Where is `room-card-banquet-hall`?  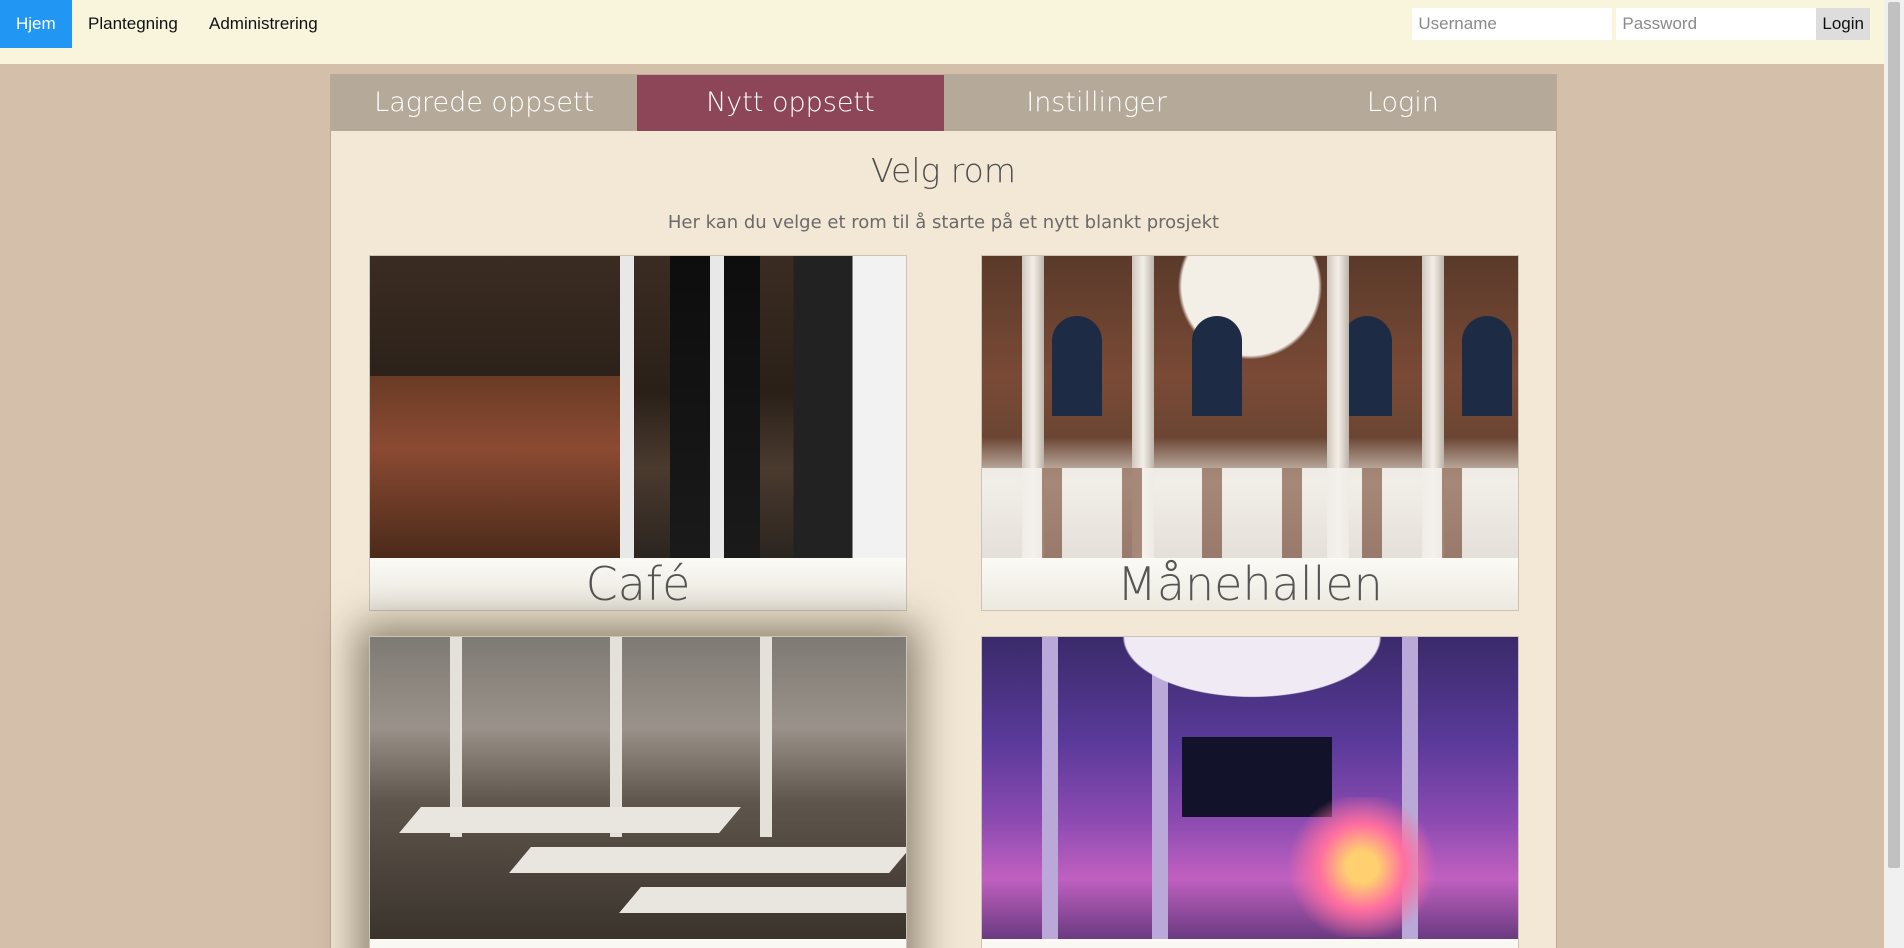
room-card-banquet-hall is located at coordinates (638, 792).